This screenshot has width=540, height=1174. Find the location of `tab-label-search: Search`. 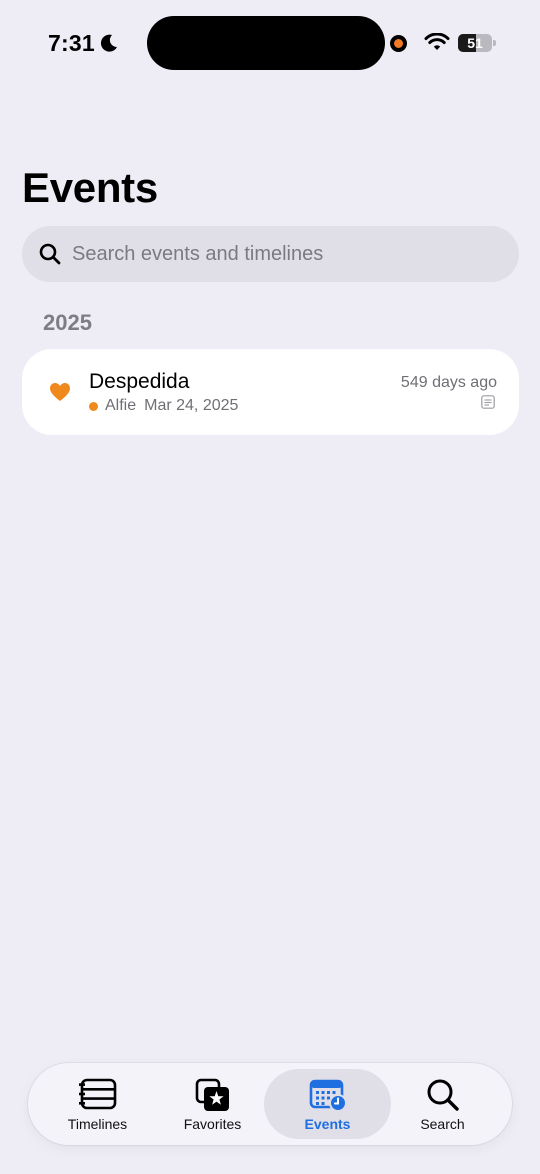

tab-label-search: Search is located at coordinates (442, 1124).